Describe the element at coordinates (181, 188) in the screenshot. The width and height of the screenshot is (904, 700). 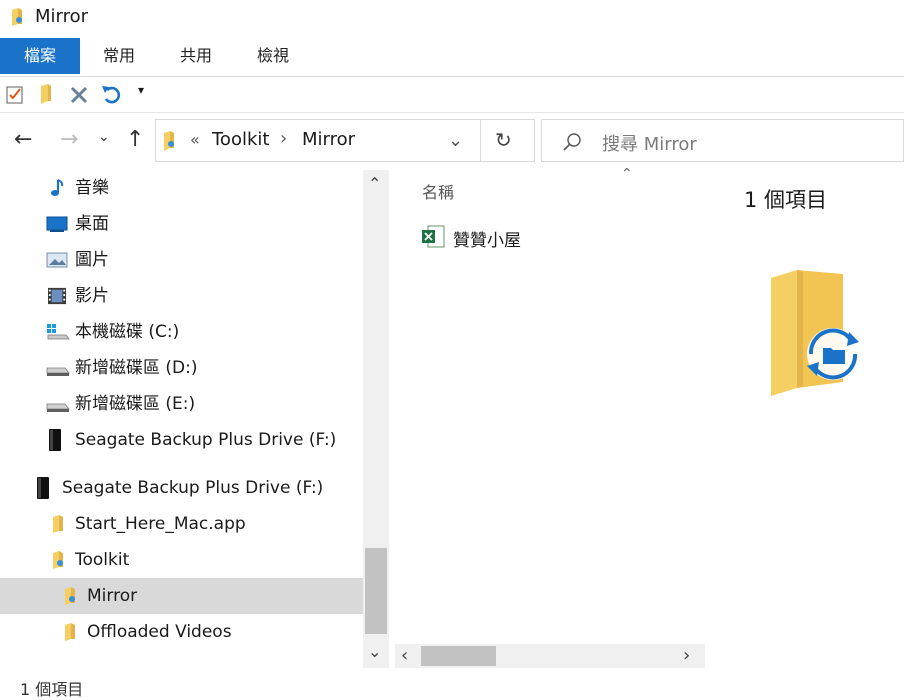
I see `tree-item-music: 音樂` at that location.